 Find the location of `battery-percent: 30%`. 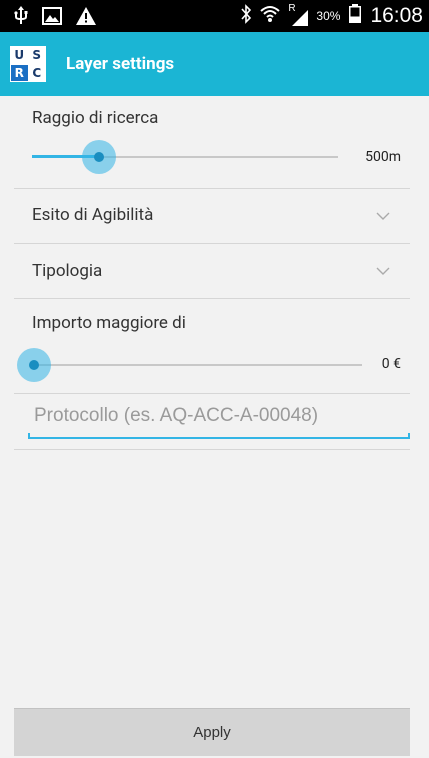

battery-percent: 30% is located at coordinates (328, 16).